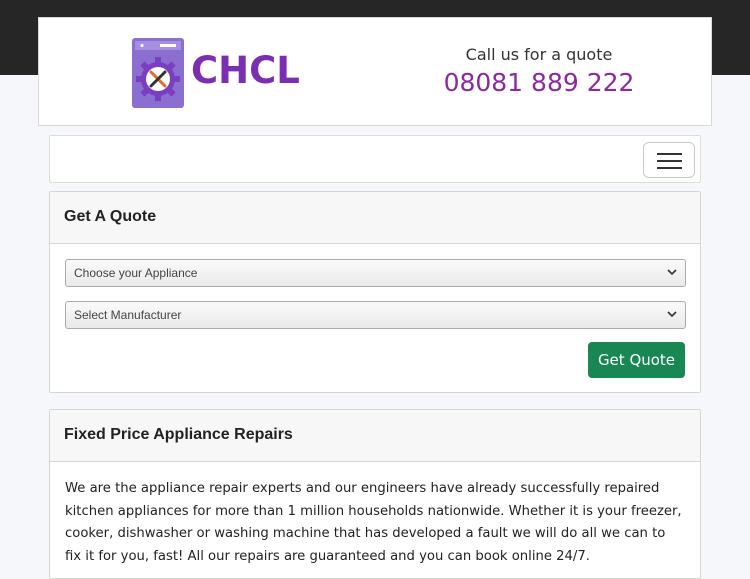  I want to click on brand-name: CHCL, so click(245, 70).